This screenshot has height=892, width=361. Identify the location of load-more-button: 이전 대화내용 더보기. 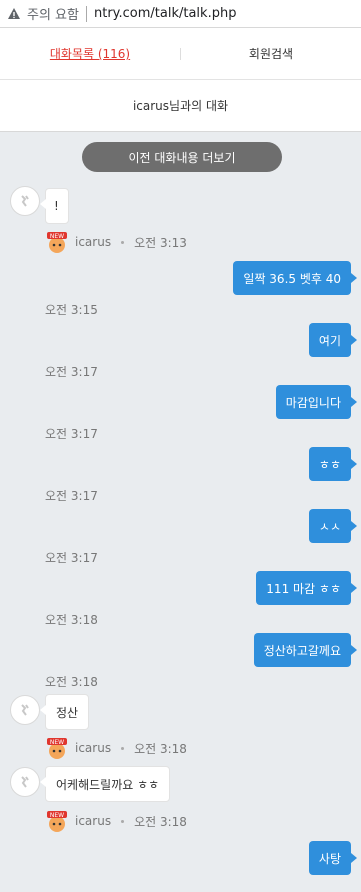
(182, 157).